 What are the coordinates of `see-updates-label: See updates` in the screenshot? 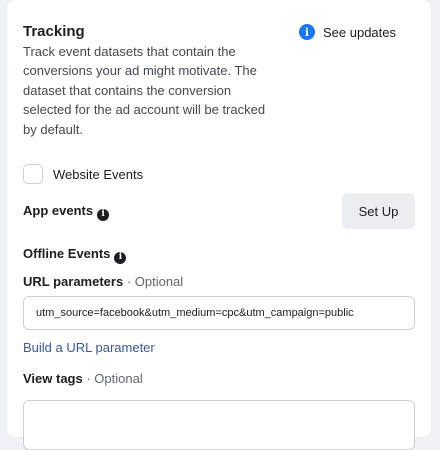 It's located at (360, 32).